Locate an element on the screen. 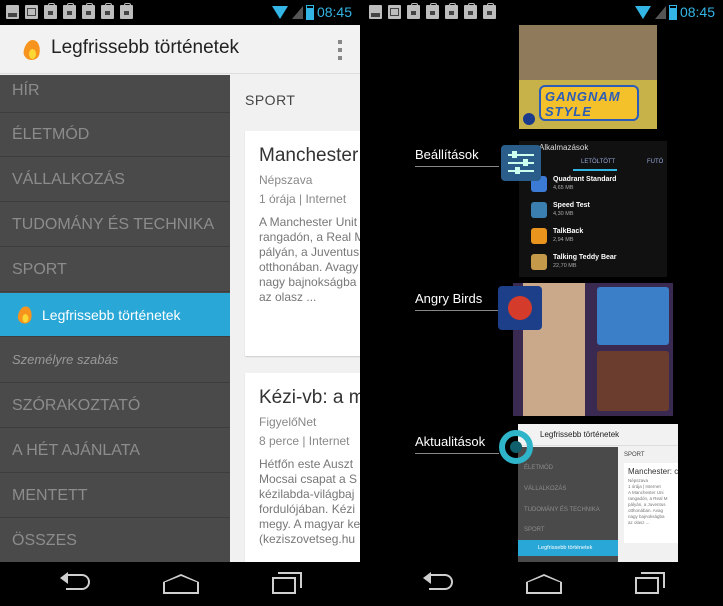 The width and height of the screenshot is (723, 606). drawer-item-mentett: MENTETT is located at coordinates (115, 496).